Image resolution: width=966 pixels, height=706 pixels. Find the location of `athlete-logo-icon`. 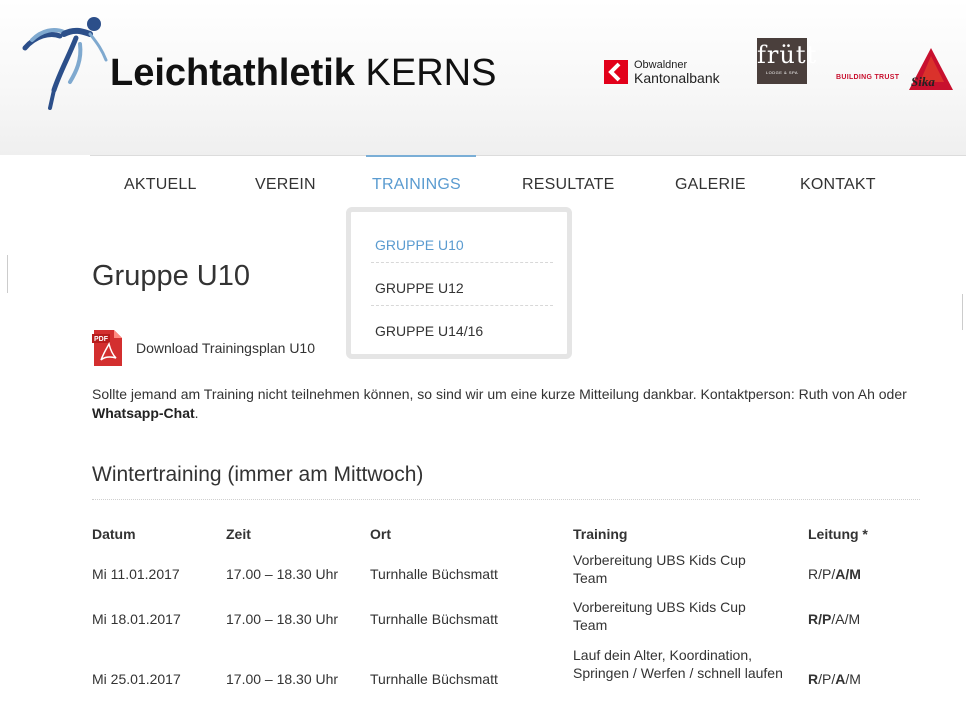

athlete-logo-icon is located at coordinates (65, 63).